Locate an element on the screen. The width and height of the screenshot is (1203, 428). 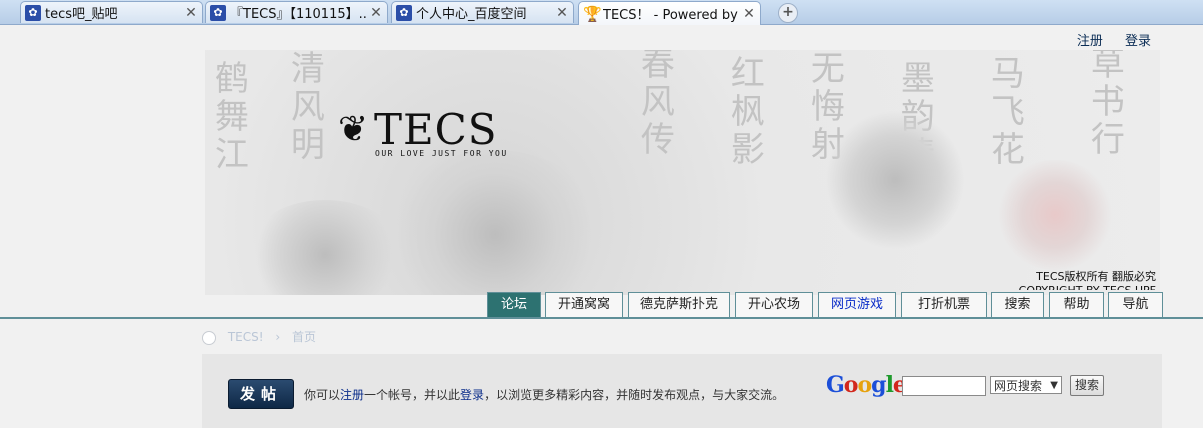
guest-message-text: 你可以 is located at coordinates (322, 395).